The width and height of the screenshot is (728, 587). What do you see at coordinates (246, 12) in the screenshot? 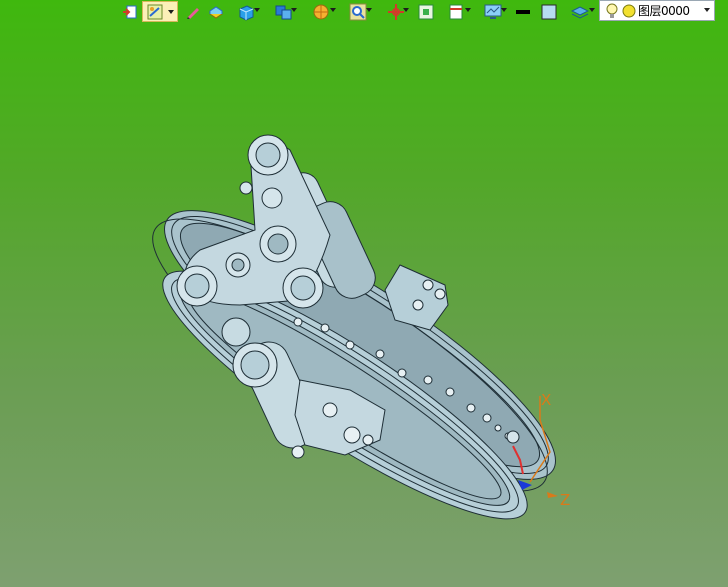
I see `solid-box-icon` at bounding box center [246, 12].